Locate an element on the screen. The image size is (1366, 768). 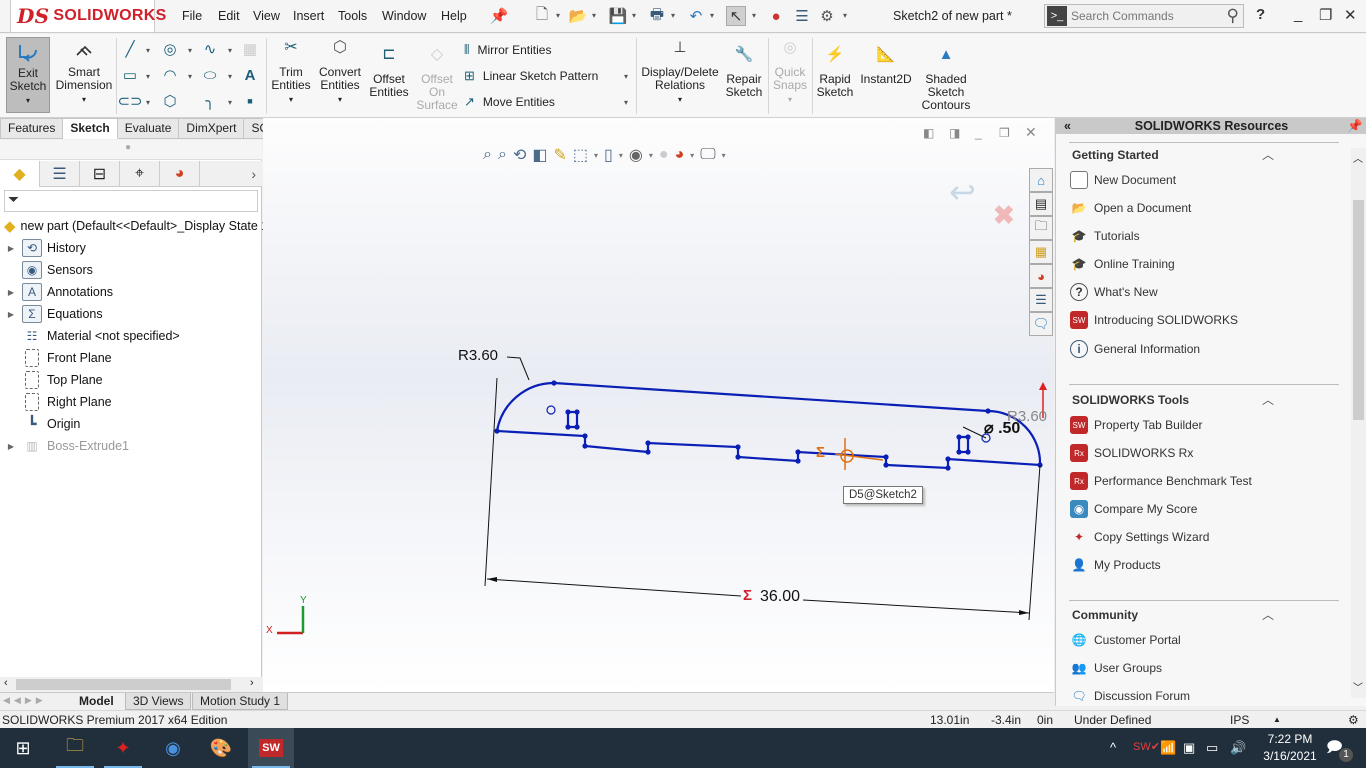
tab-features: Features is located at coordinates (32, 128).